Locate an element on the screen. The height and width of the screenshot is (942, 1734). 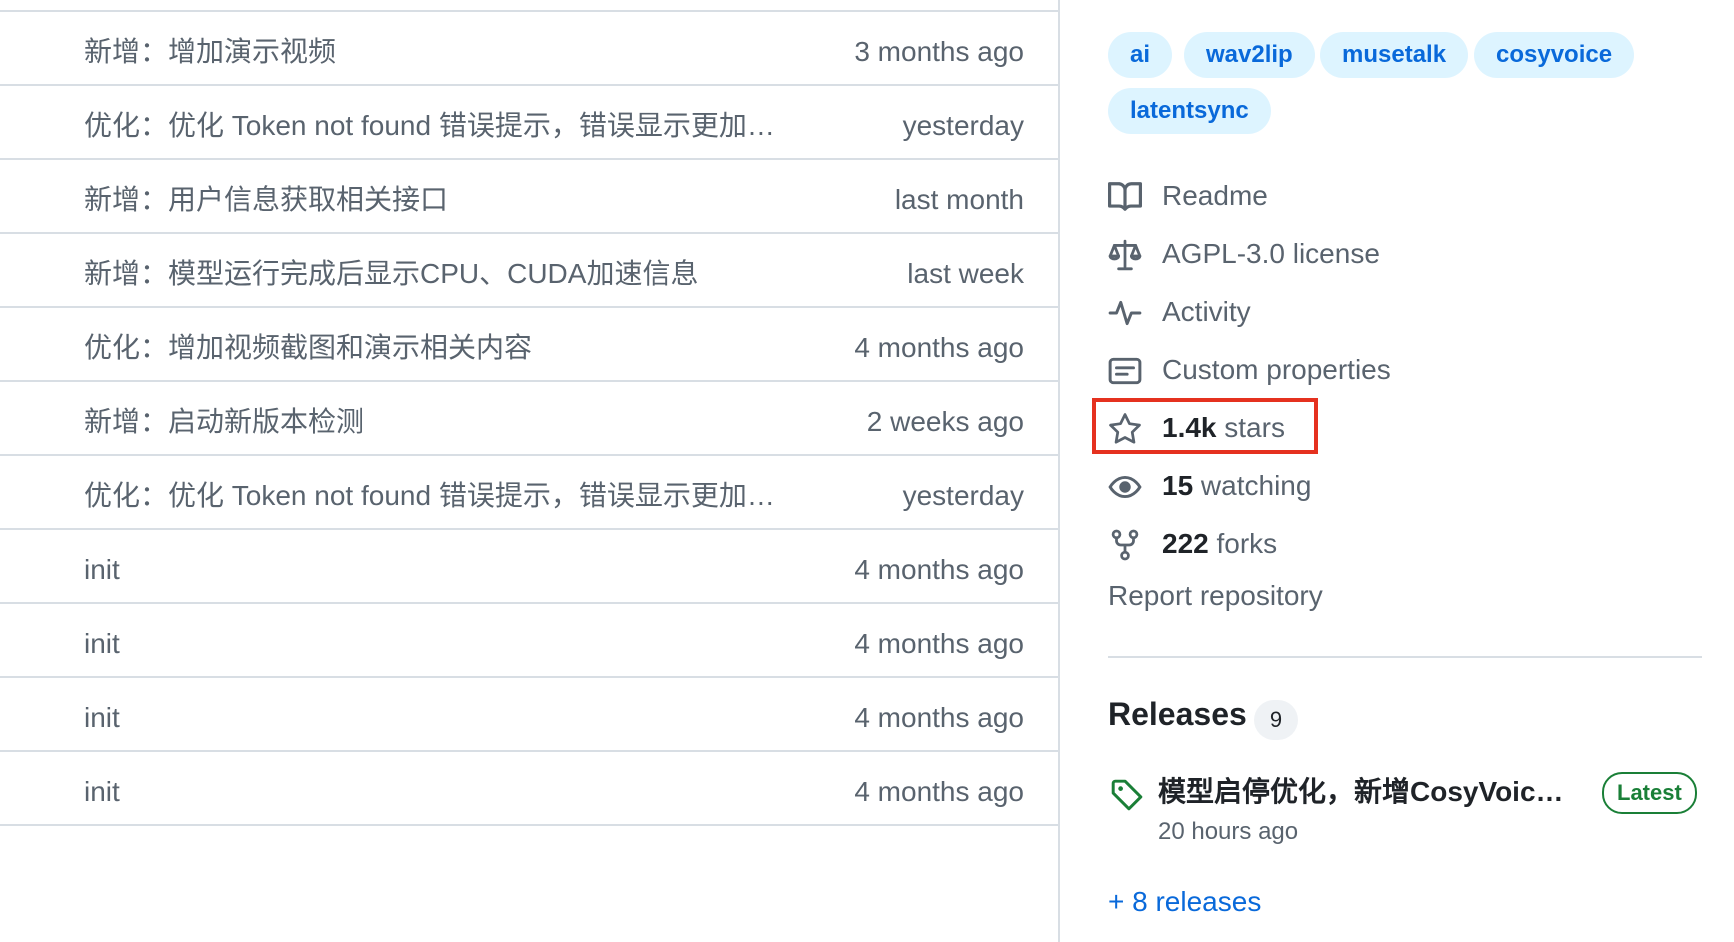
commit-row: 新增：启动新版本检测 2 weeks ago is located at coordinates (529, 421).